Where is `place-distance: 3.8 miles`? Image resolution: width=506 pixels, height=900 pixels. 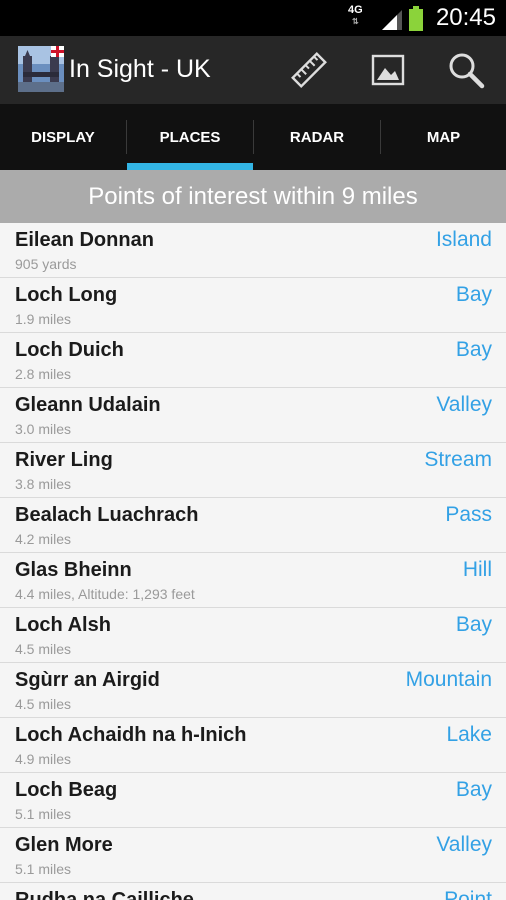
place-distance: 3.8 miles is located at coordinates (43, 484).